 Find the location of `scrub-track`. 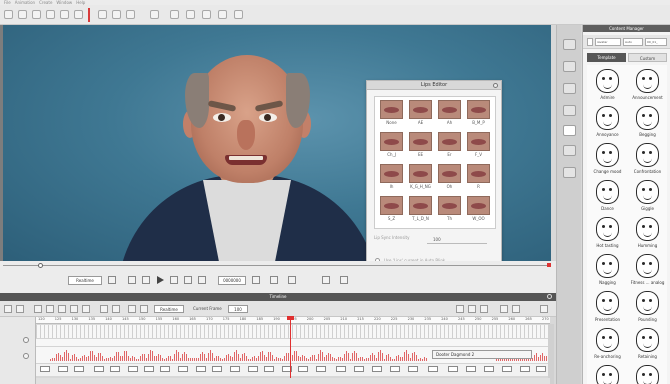

scrub-track is located at coordinates (277, 265).